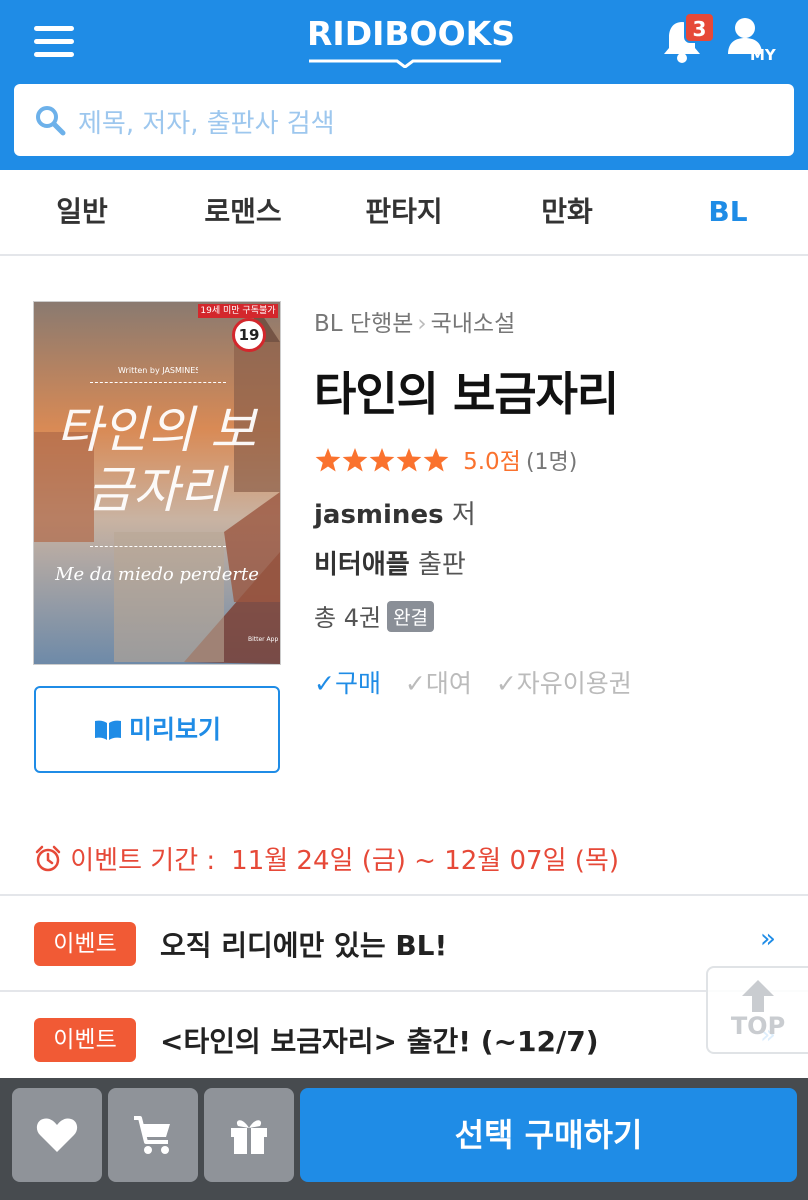 This screenshot has height=1200, width=808. What do you see at coordinates (574, 683) in the screenshot?
I see `option-pass-label: 자유이용권` at bounding box center [574, 683].